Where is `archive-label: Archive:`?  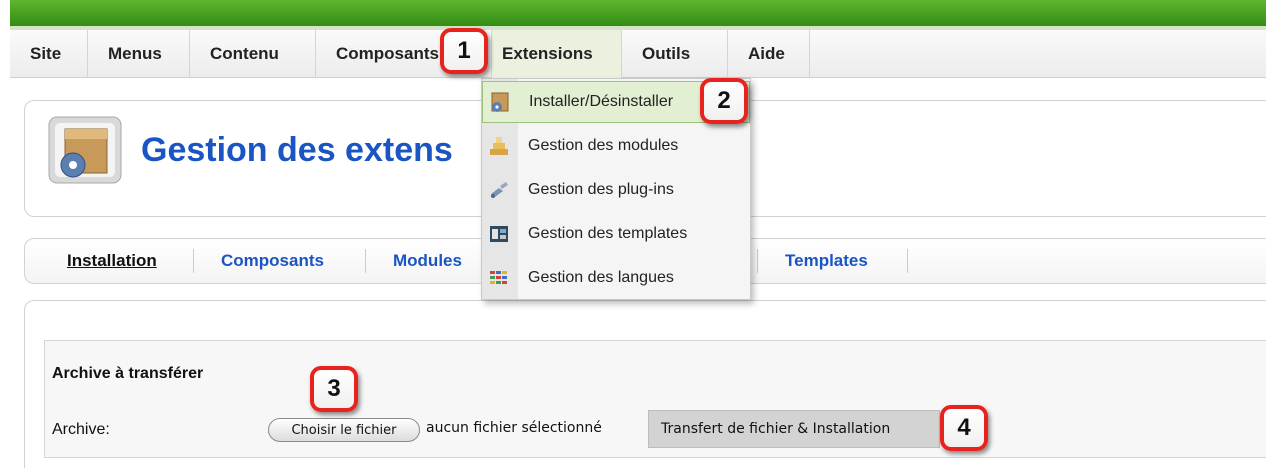
archive-label: Archive: is located at coordinates (81, 429).